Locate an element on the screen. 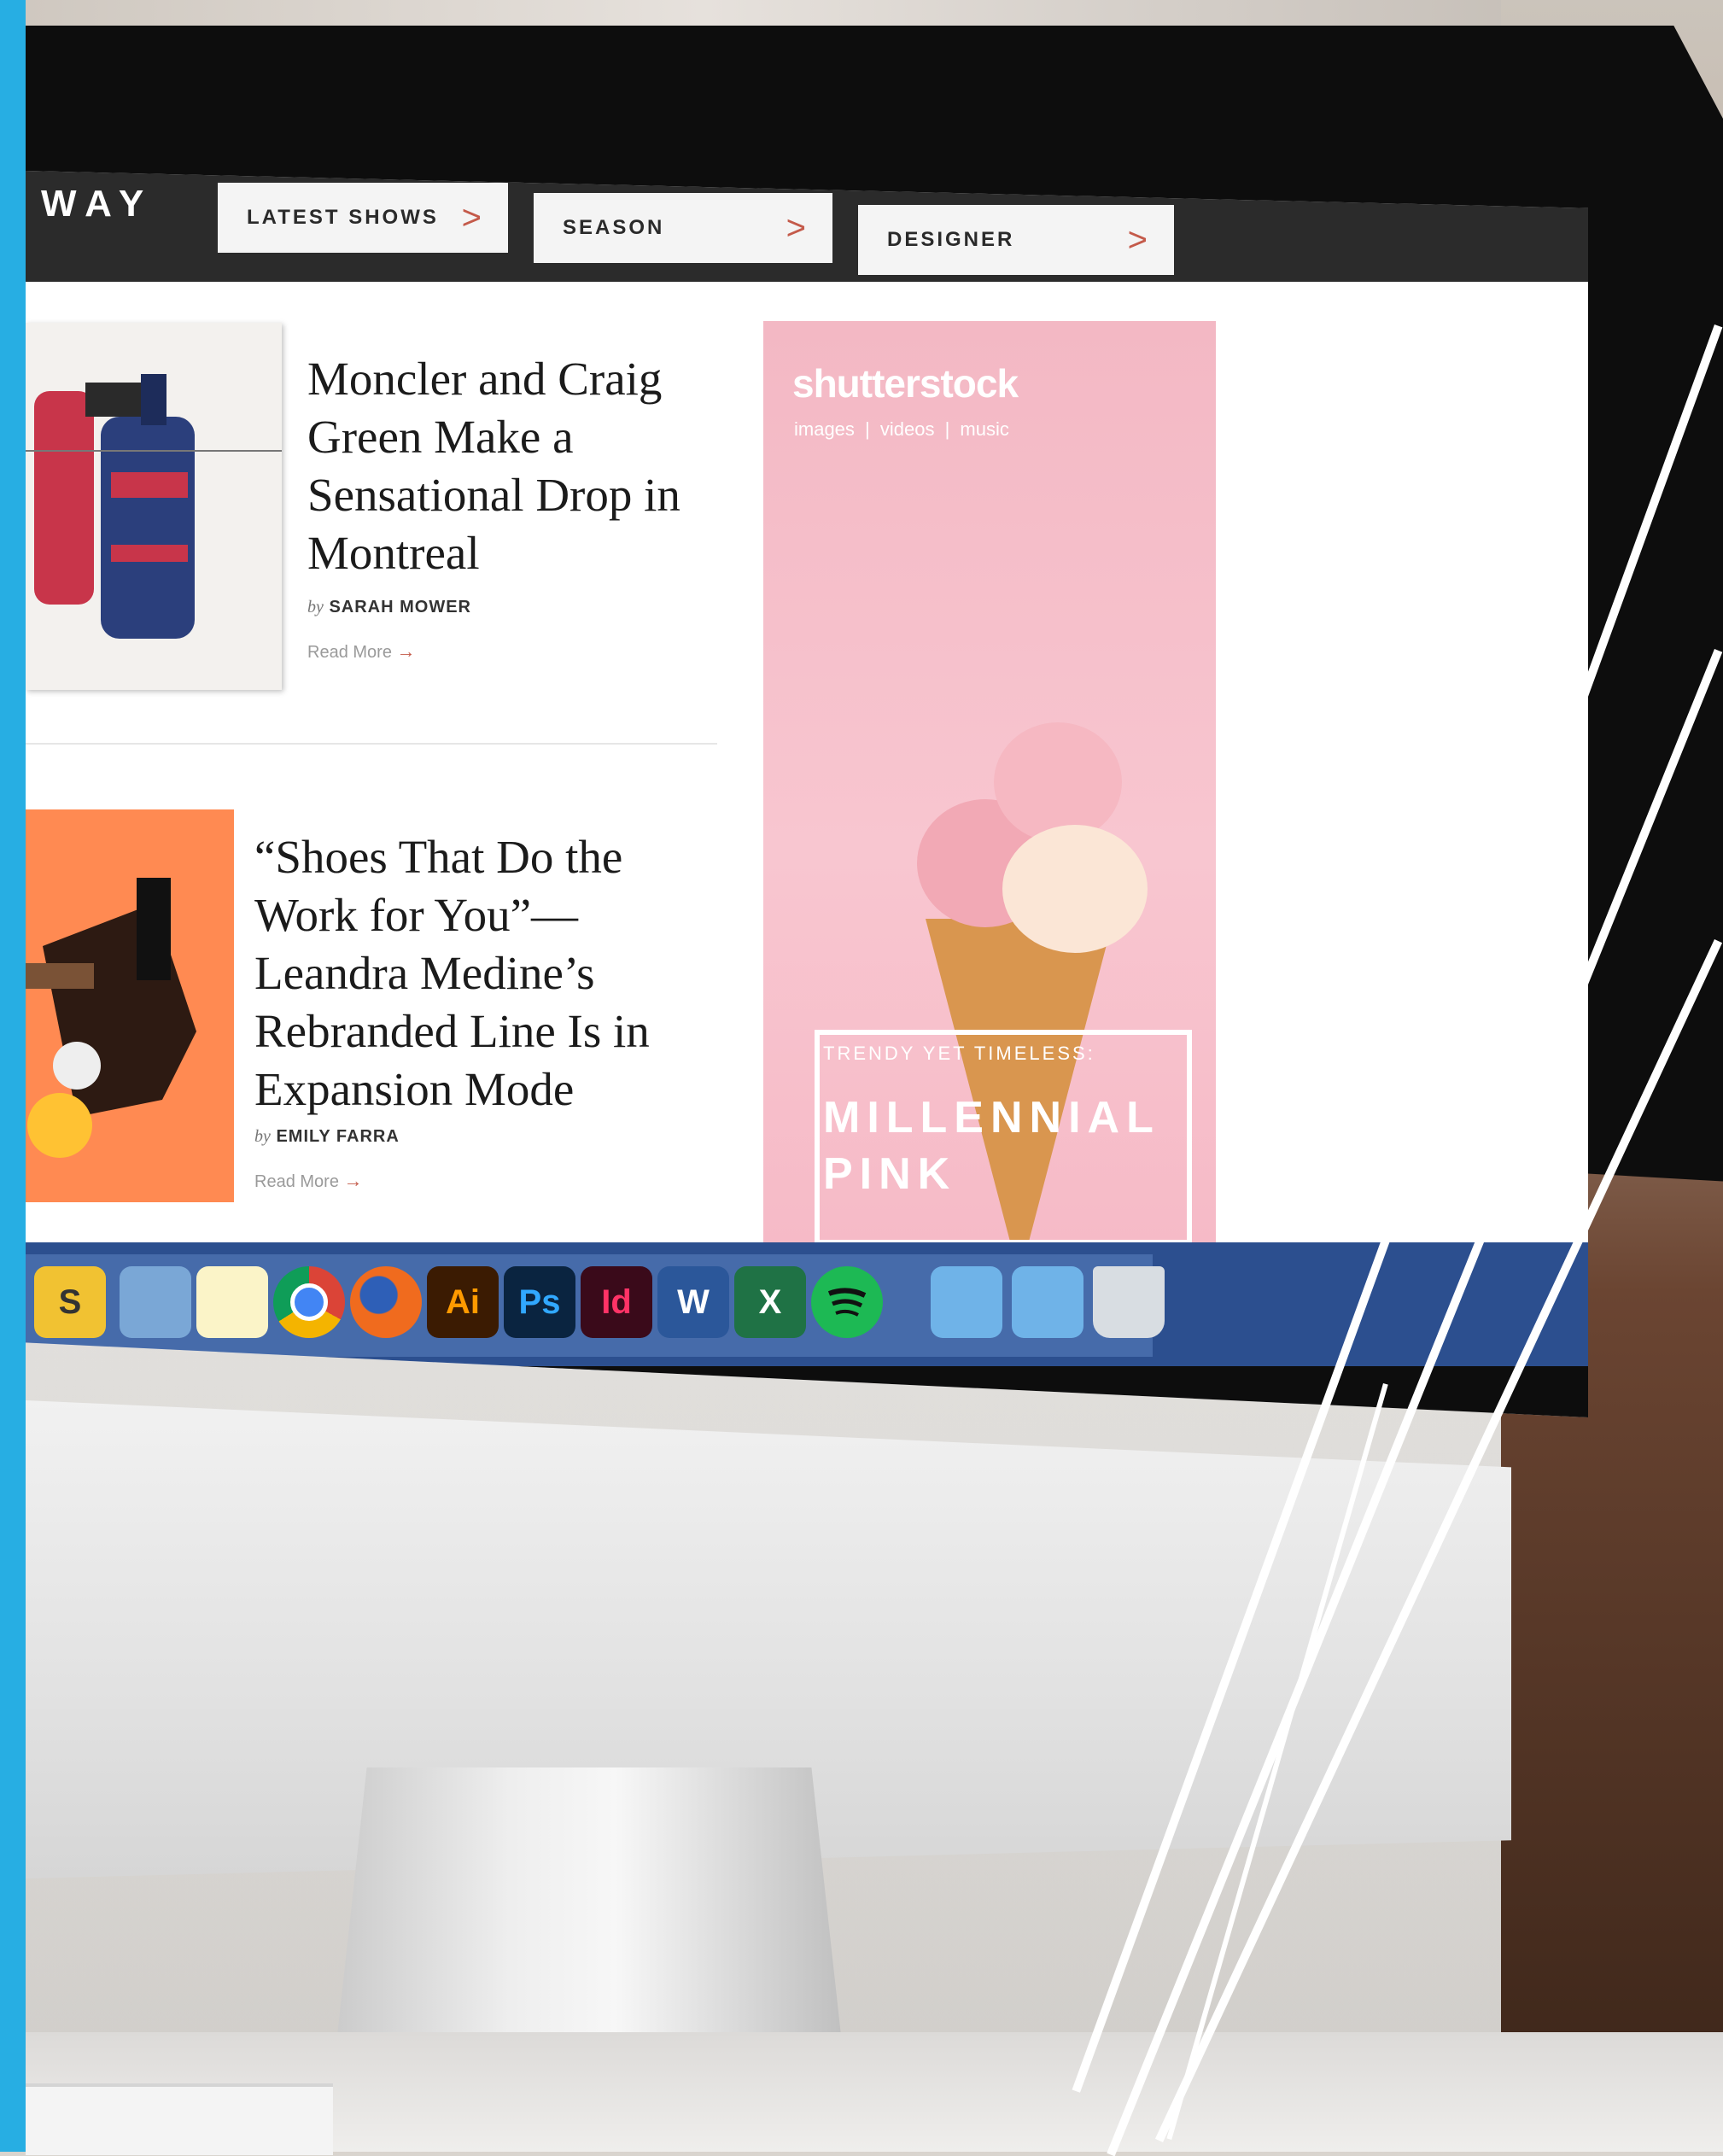 The width and height of the screenshot is (1723, 2156). spotify-icon is located at coordinates (847, 1302).